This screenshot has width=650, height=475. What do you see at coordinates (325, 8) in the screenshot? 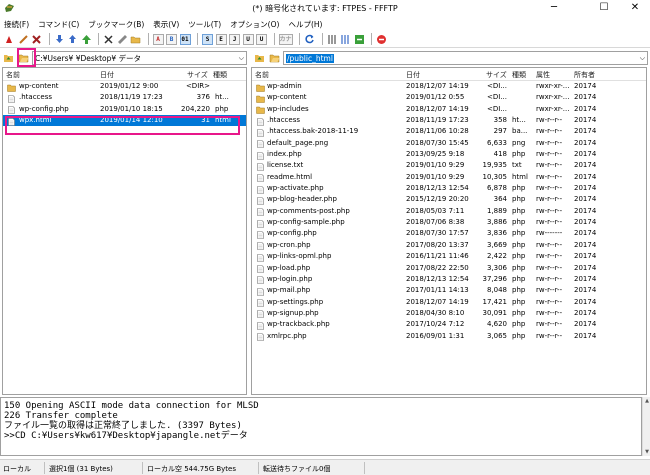
I see `title-bar: (*) 暗号化されています: FTPES - FFFTP ─ ☐ ✕` at bounding box center [325, 8].